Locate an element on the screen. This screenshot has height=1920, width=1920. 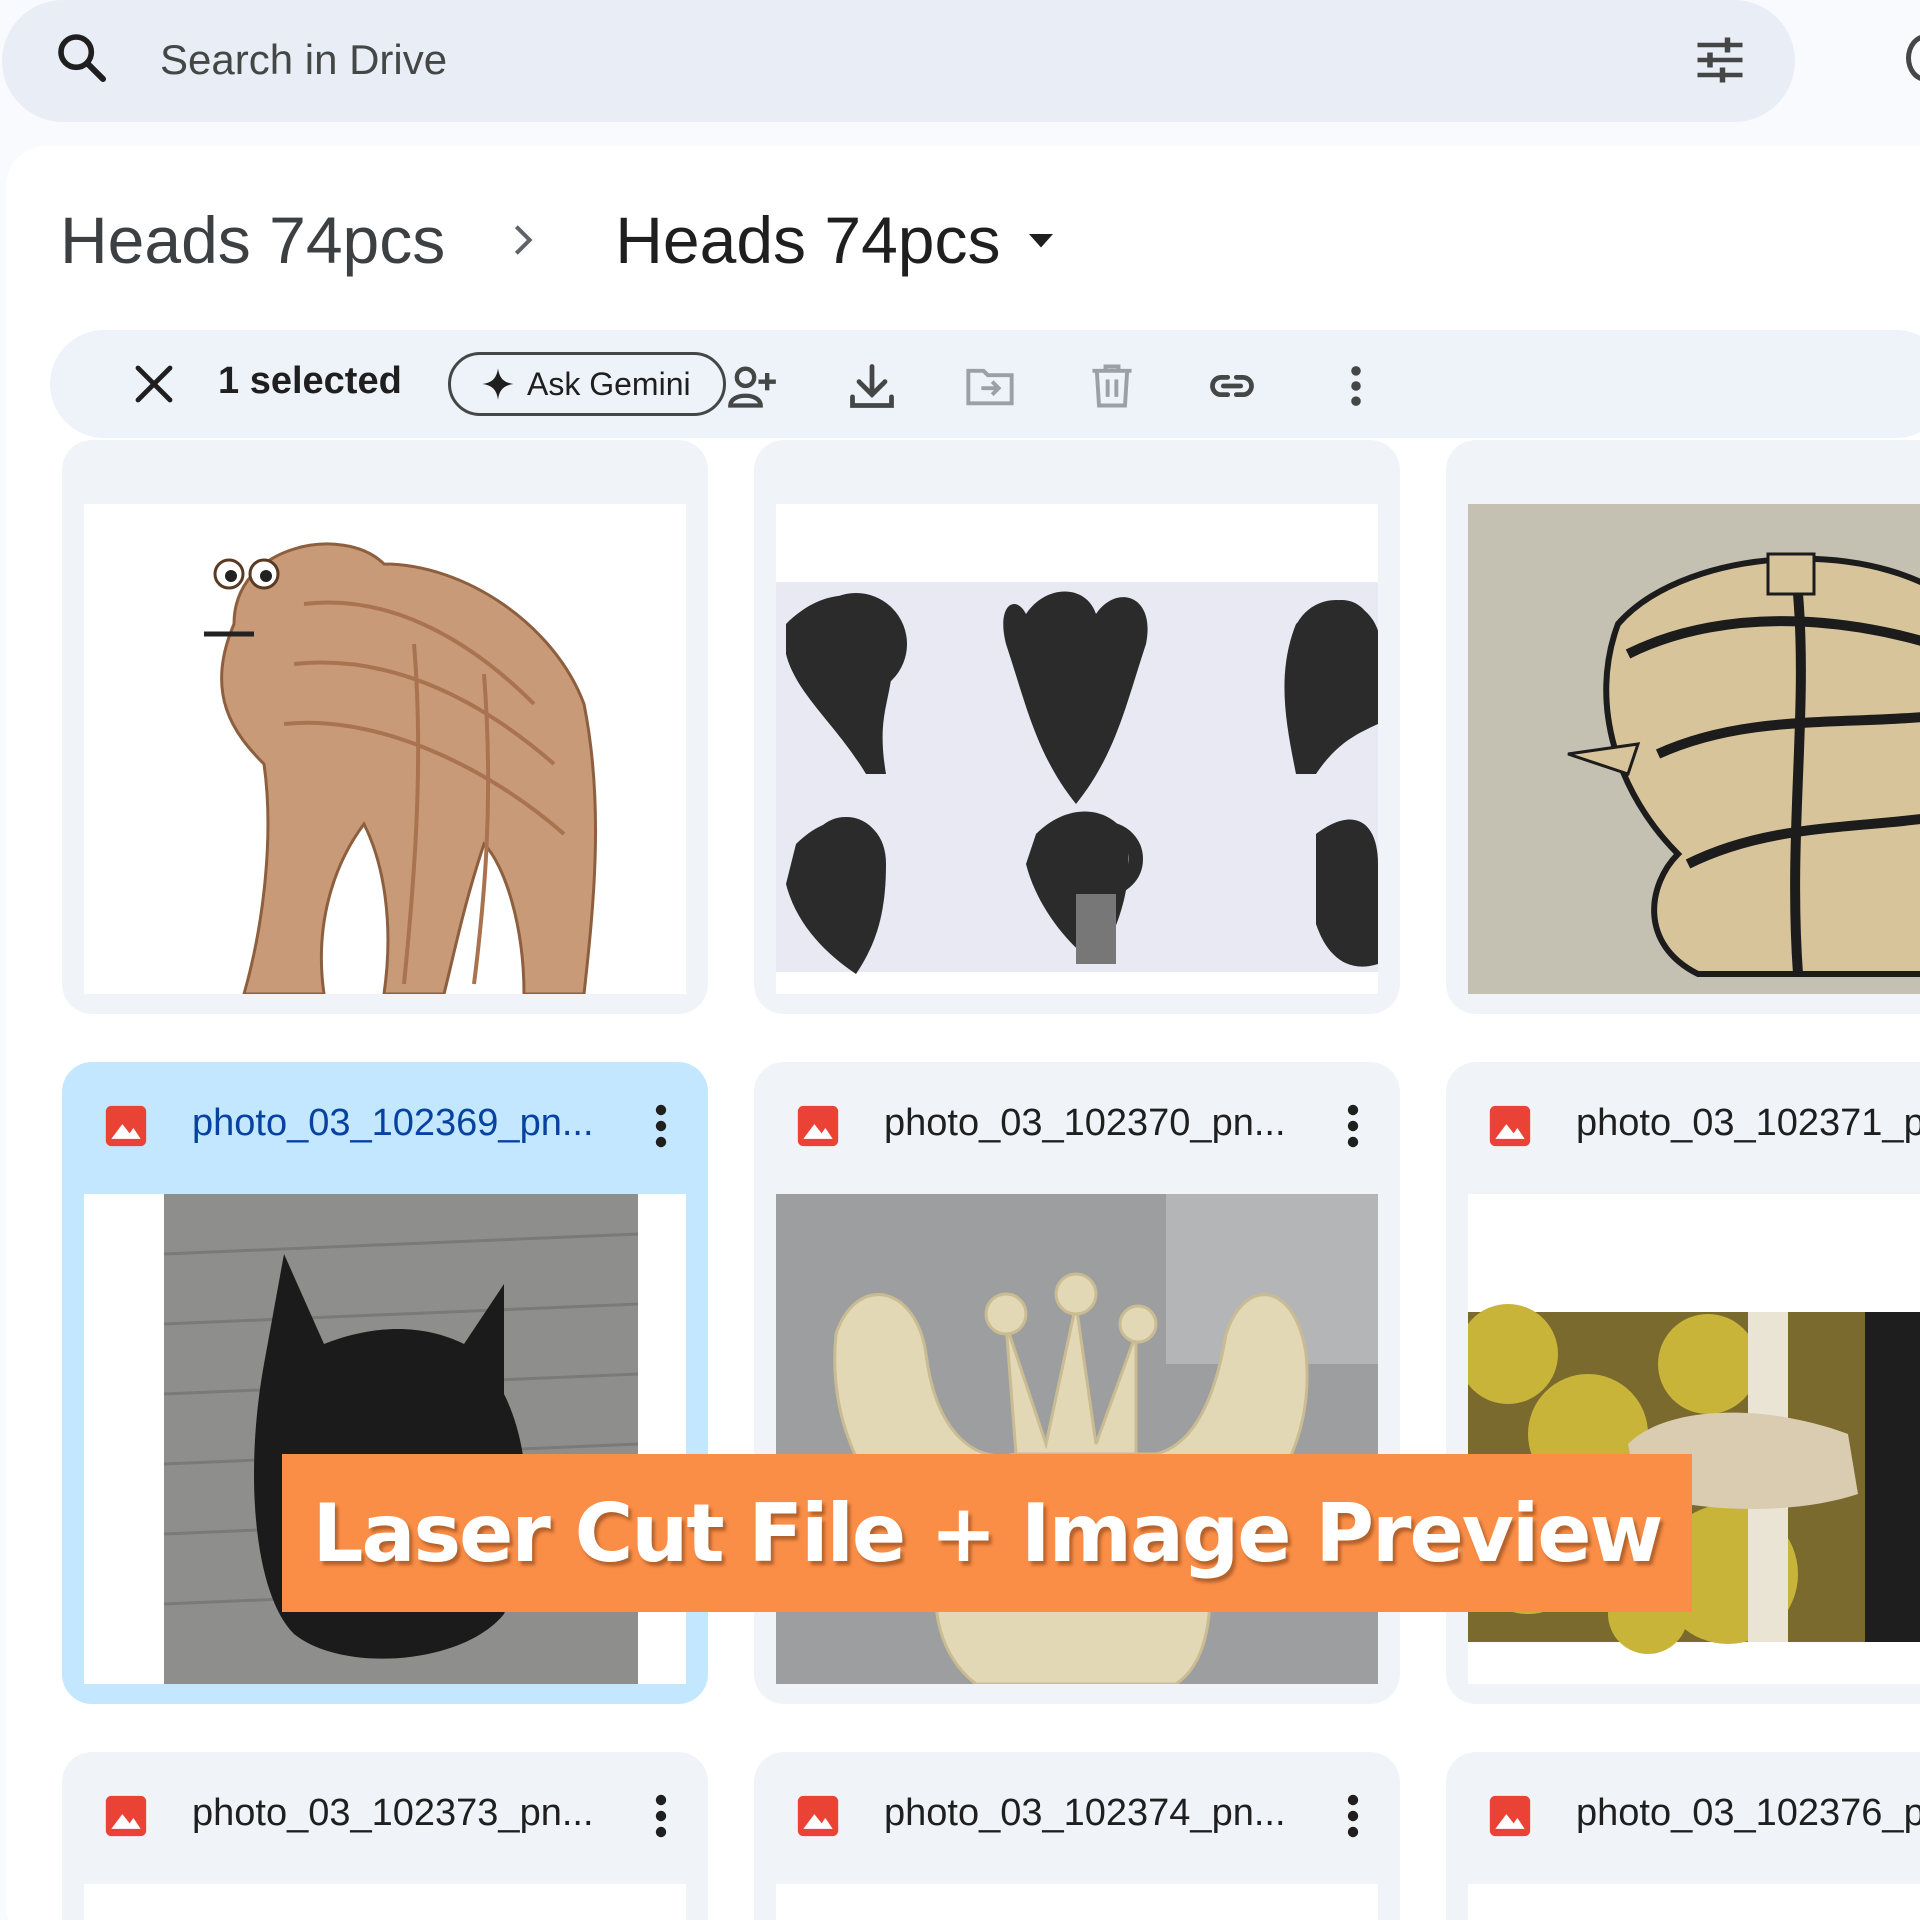
download-icon is located at coordinates (872, 386).